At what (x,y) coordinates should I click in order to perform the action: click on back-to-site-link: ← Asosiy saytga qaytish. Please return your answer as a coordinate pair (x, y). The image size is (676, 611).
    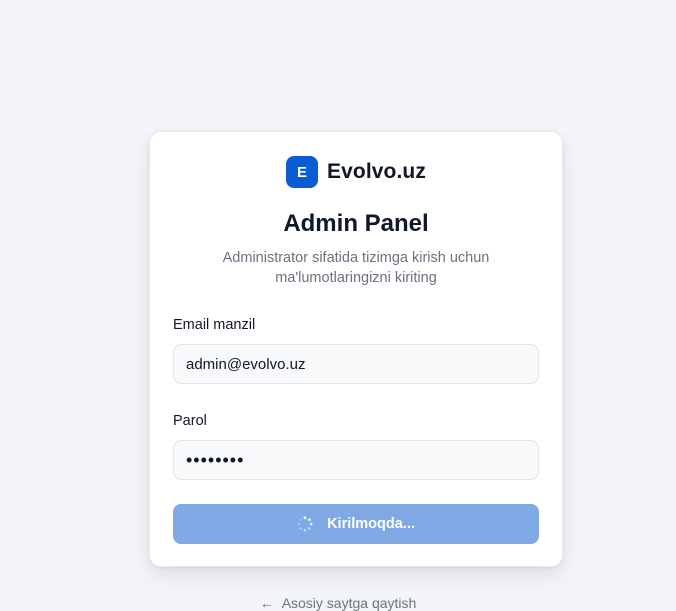
    Looking at the image, I should click on (338, 603).